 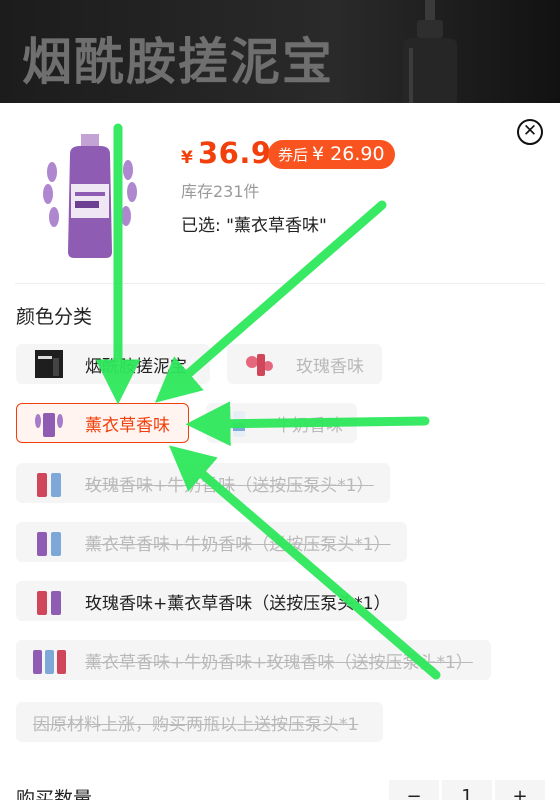 What do you see at coordinates (330, 366) in the screenshot?
I see `option-label: 玫瑰香味` at bounding box center [330, 366].